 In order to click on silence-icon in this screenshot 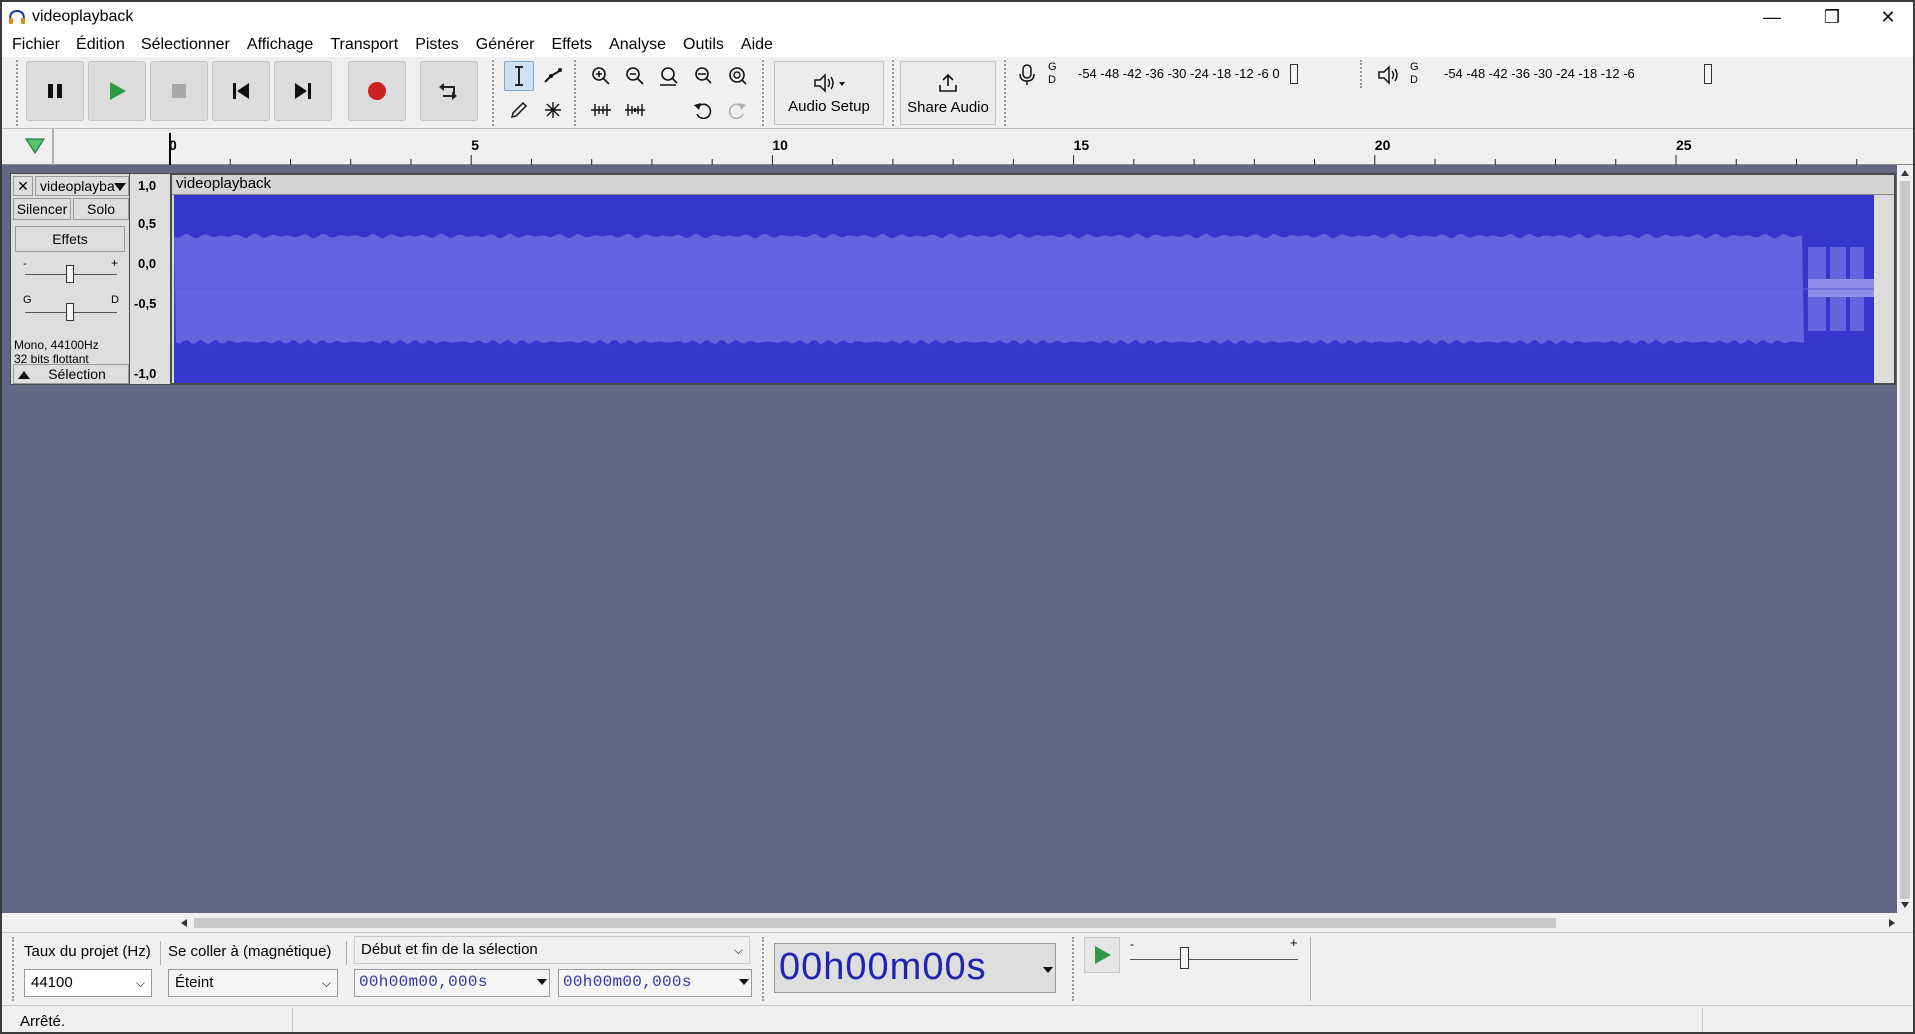, I will do `click(635, 110)`.